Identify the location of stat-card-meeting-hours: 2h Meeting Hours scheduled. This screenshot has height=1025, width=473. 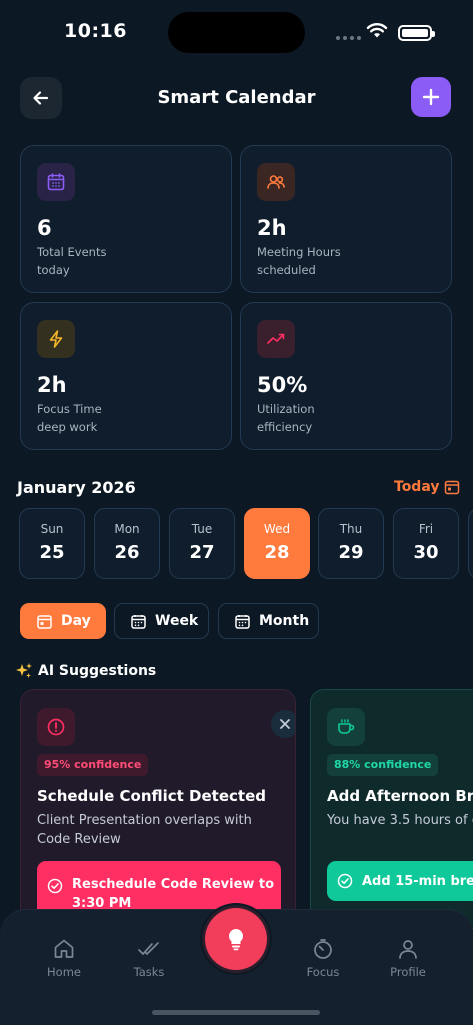
(346, 219).